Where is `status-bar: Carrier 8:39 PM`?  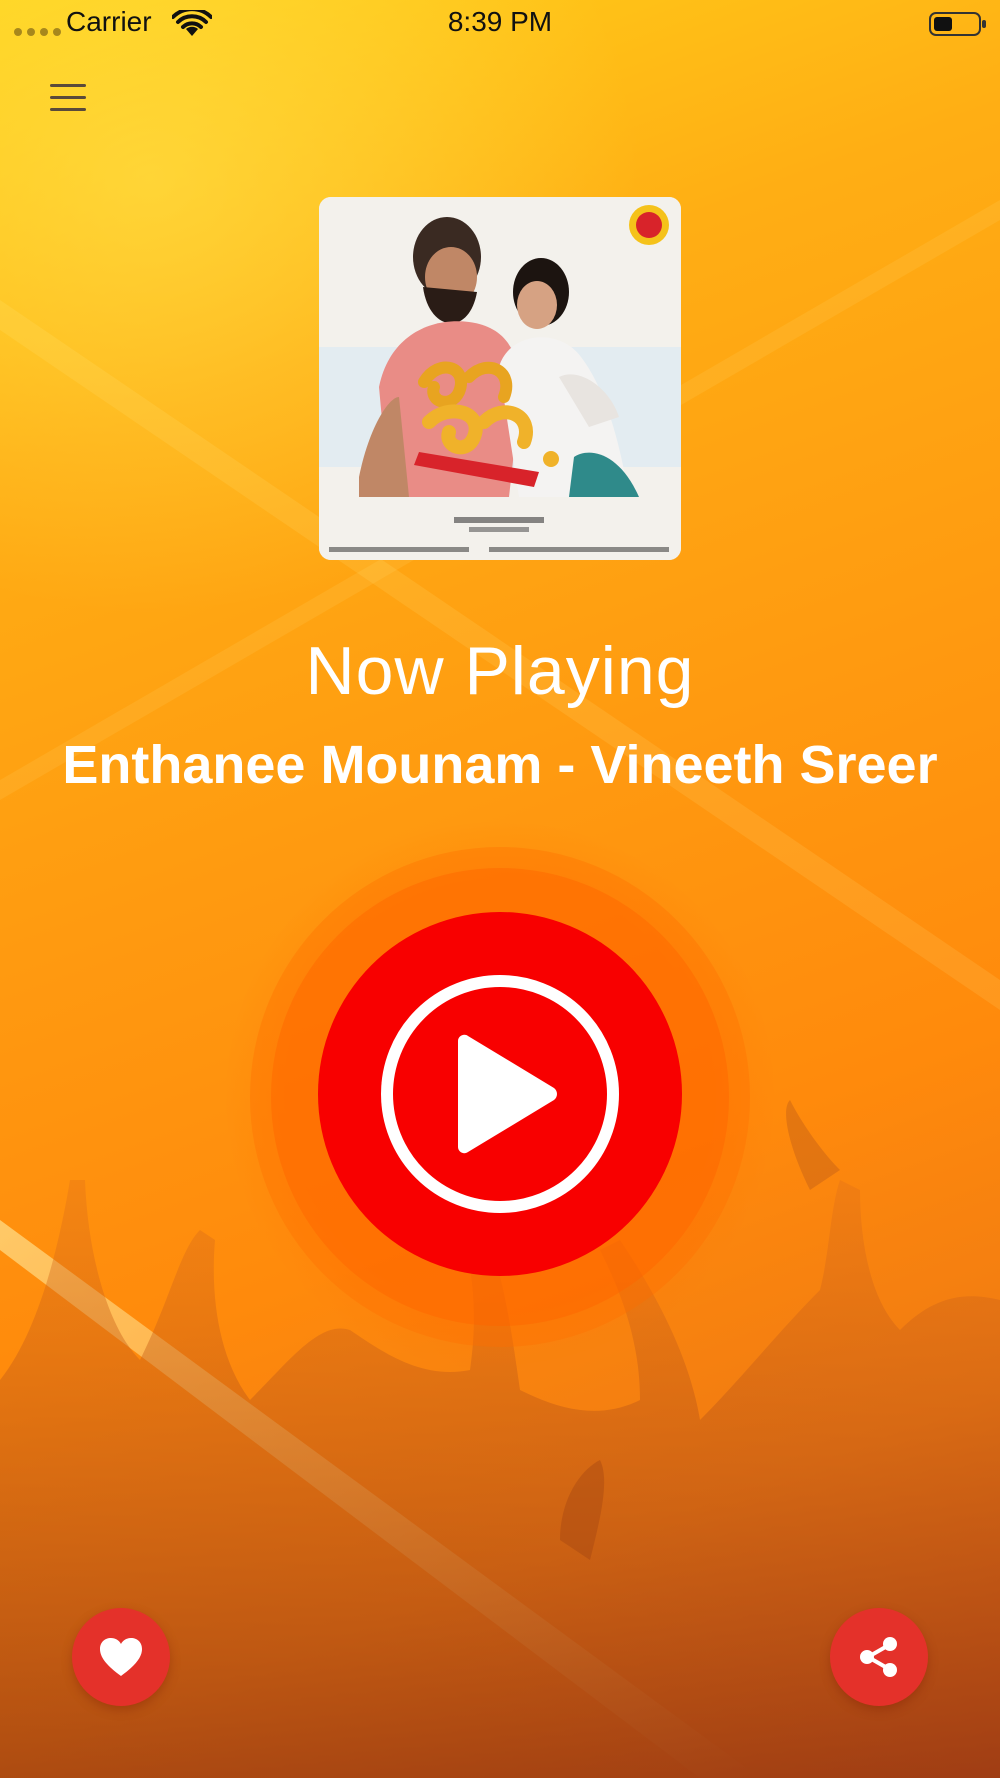
status-bar: Carrier 8:39 PM is located at coordinates (500, 24).